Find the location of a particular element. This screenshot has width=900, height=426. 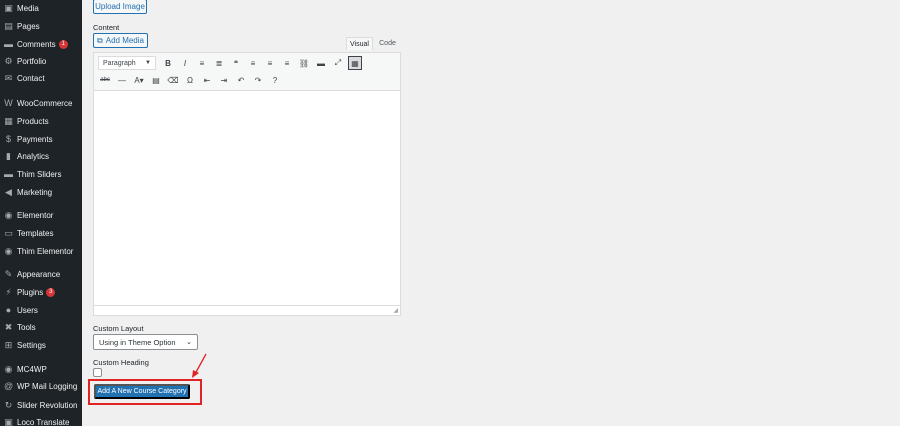

editor-statusbar: ◢ is located at coordinates (247, 310).